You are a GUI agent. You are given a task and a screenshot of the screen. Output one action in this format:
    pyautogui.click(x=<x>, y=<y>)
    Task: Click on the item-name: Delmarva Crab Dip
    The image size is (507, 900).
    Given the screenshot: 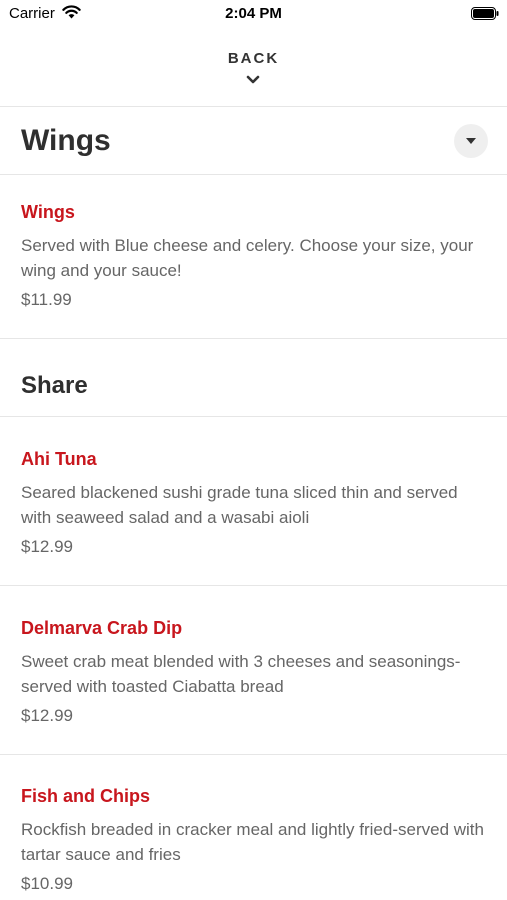 What is the action you would take?
    pyautogui.click(x=102, y=628)
    